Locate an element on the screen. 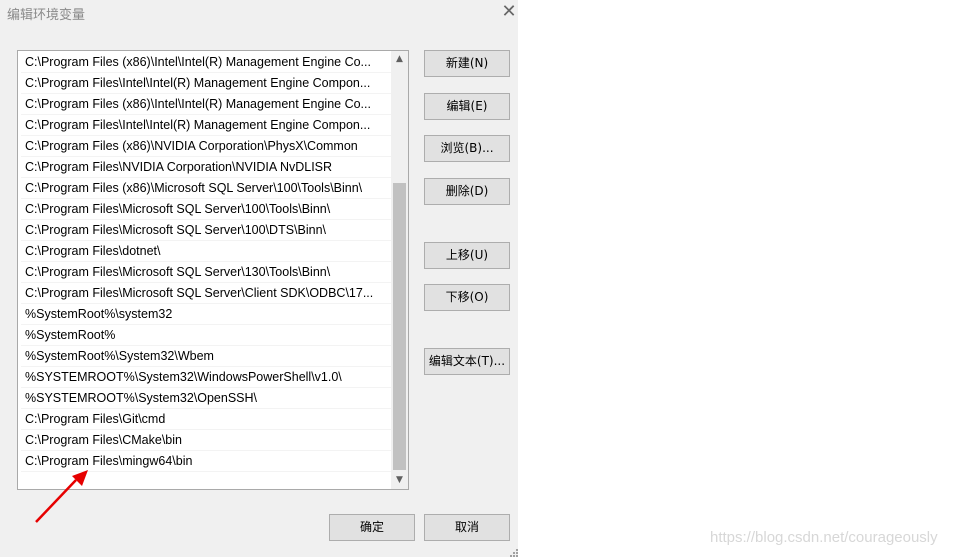 This screenshot has height=557, width=960. scrollbar: ▲ ▼ is located at coordinates (399, 270).